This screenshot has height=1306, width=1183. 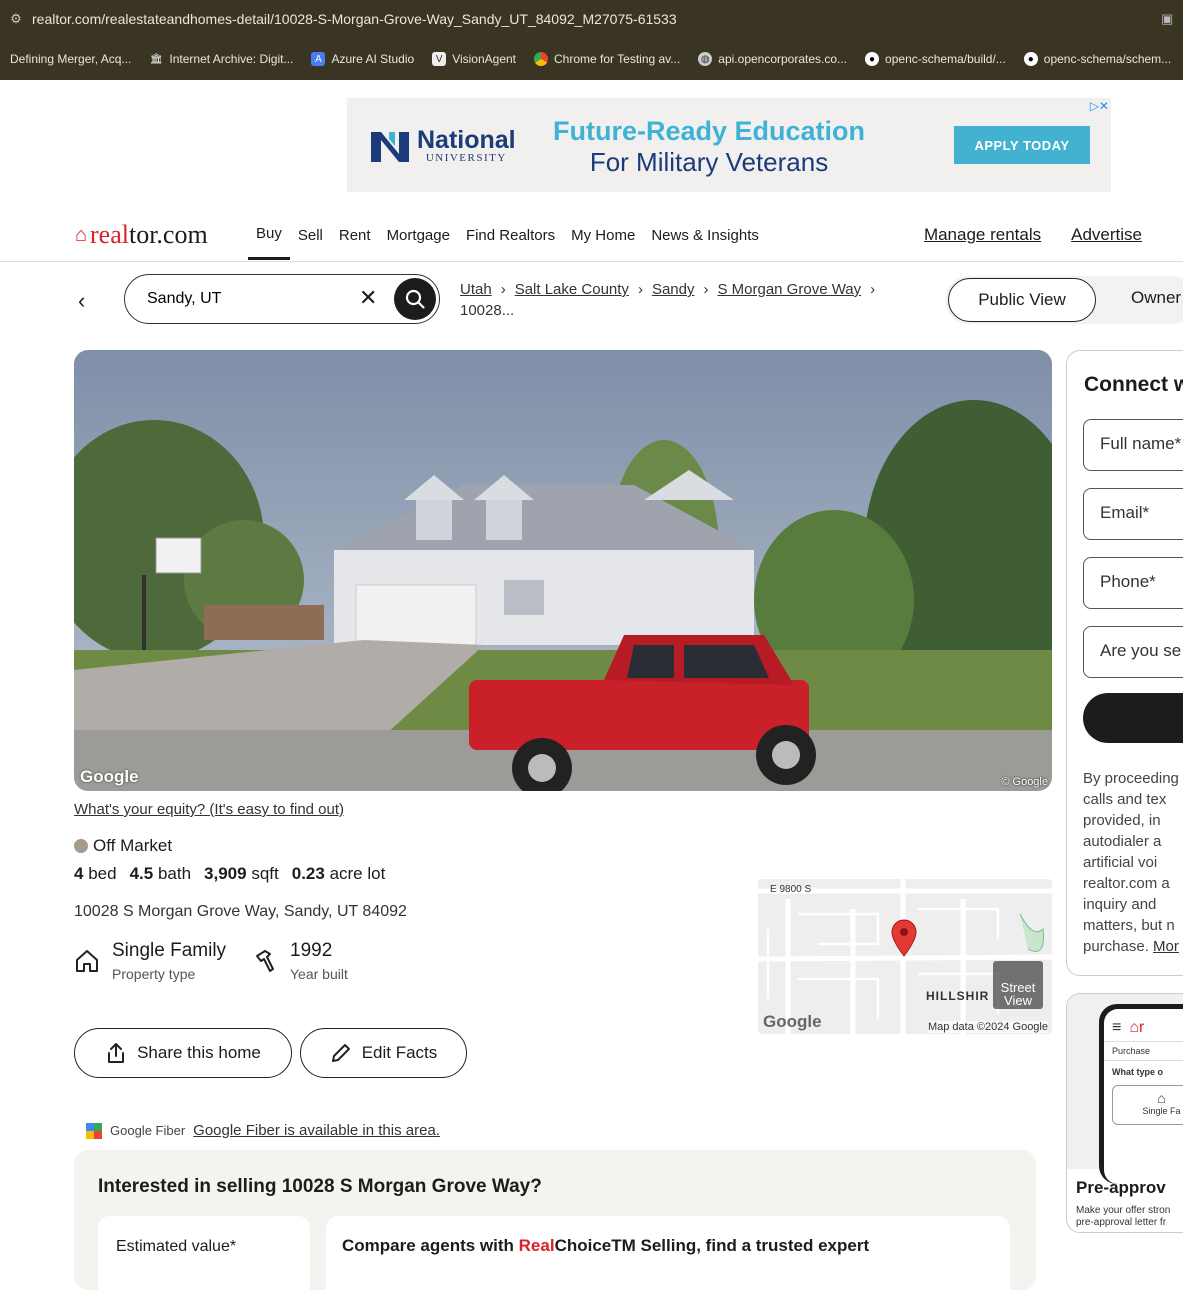 I want to click on search-box: ✕, so click(x=282, y=299).